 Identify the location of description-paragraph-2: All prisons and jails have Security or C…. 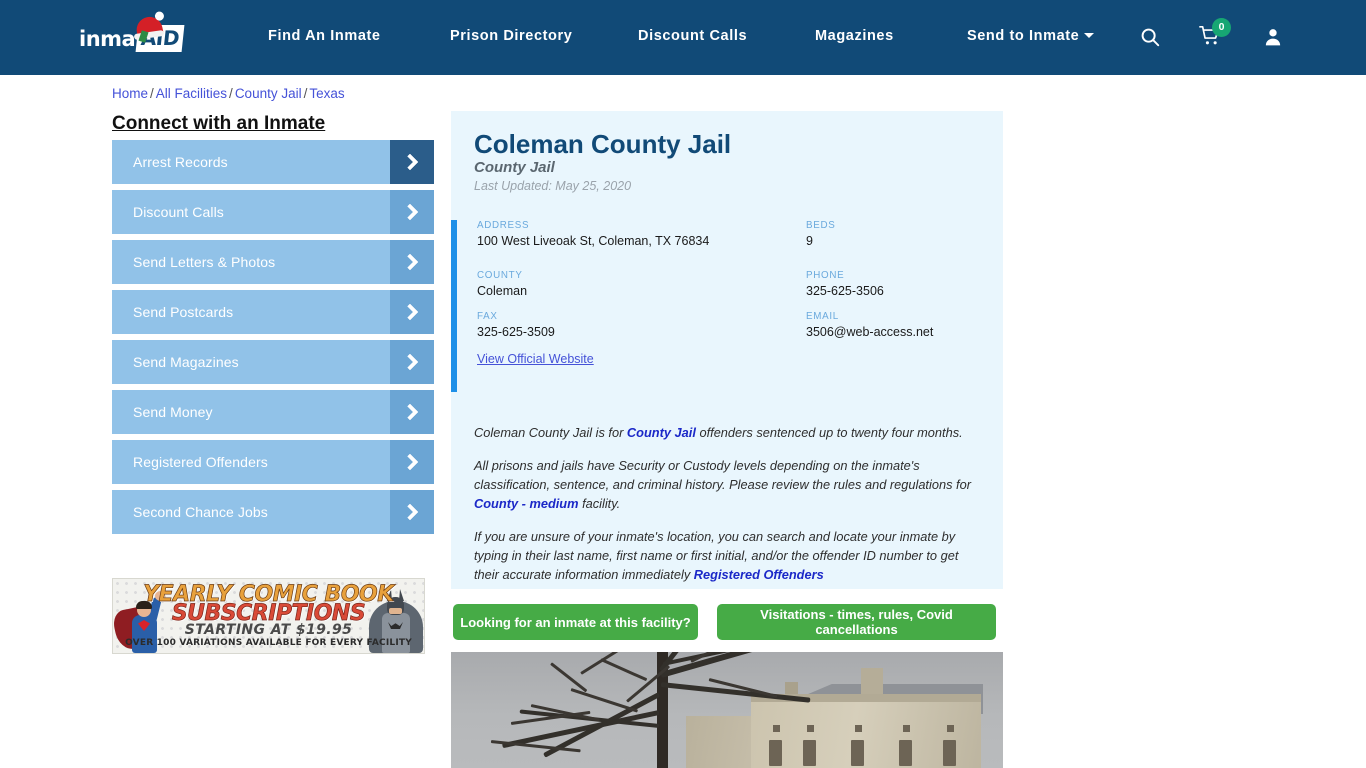
(726, 485).